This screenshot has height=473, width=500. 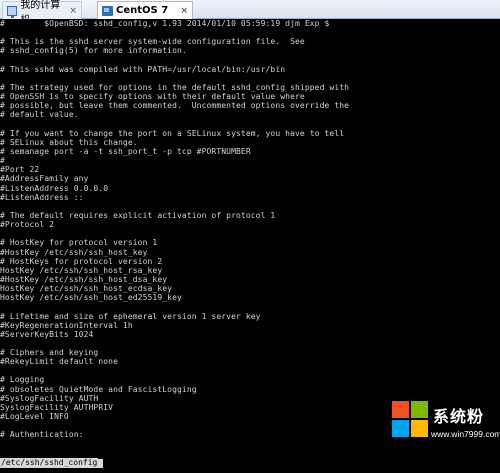 I want to click on terminal-line: HostKey /etc/ssh/ssh_host_ed25519_key, so click(x=91, y=298).